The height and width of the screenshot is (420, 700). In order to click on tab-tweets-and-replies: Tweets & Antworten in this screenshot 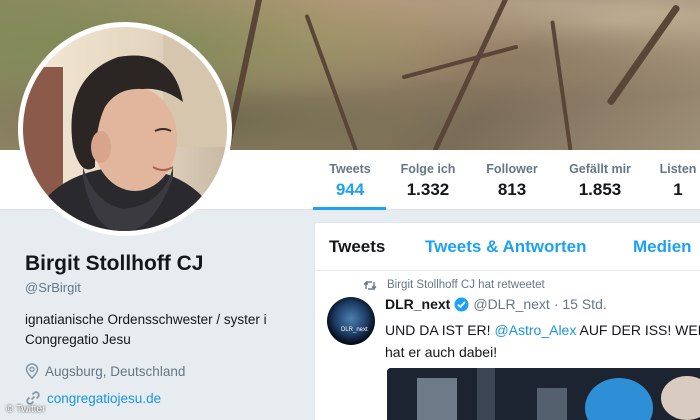, I will do `click(506, 247)`.